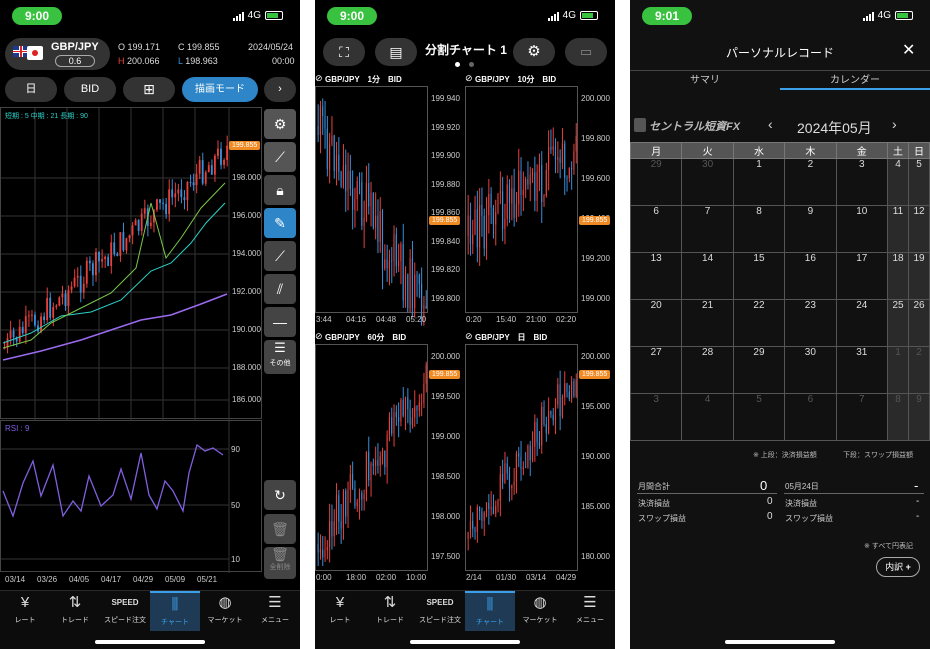 This screenshot has width=930, height=649. I want to click on channel-tool: ⫽, so click(280, 289).